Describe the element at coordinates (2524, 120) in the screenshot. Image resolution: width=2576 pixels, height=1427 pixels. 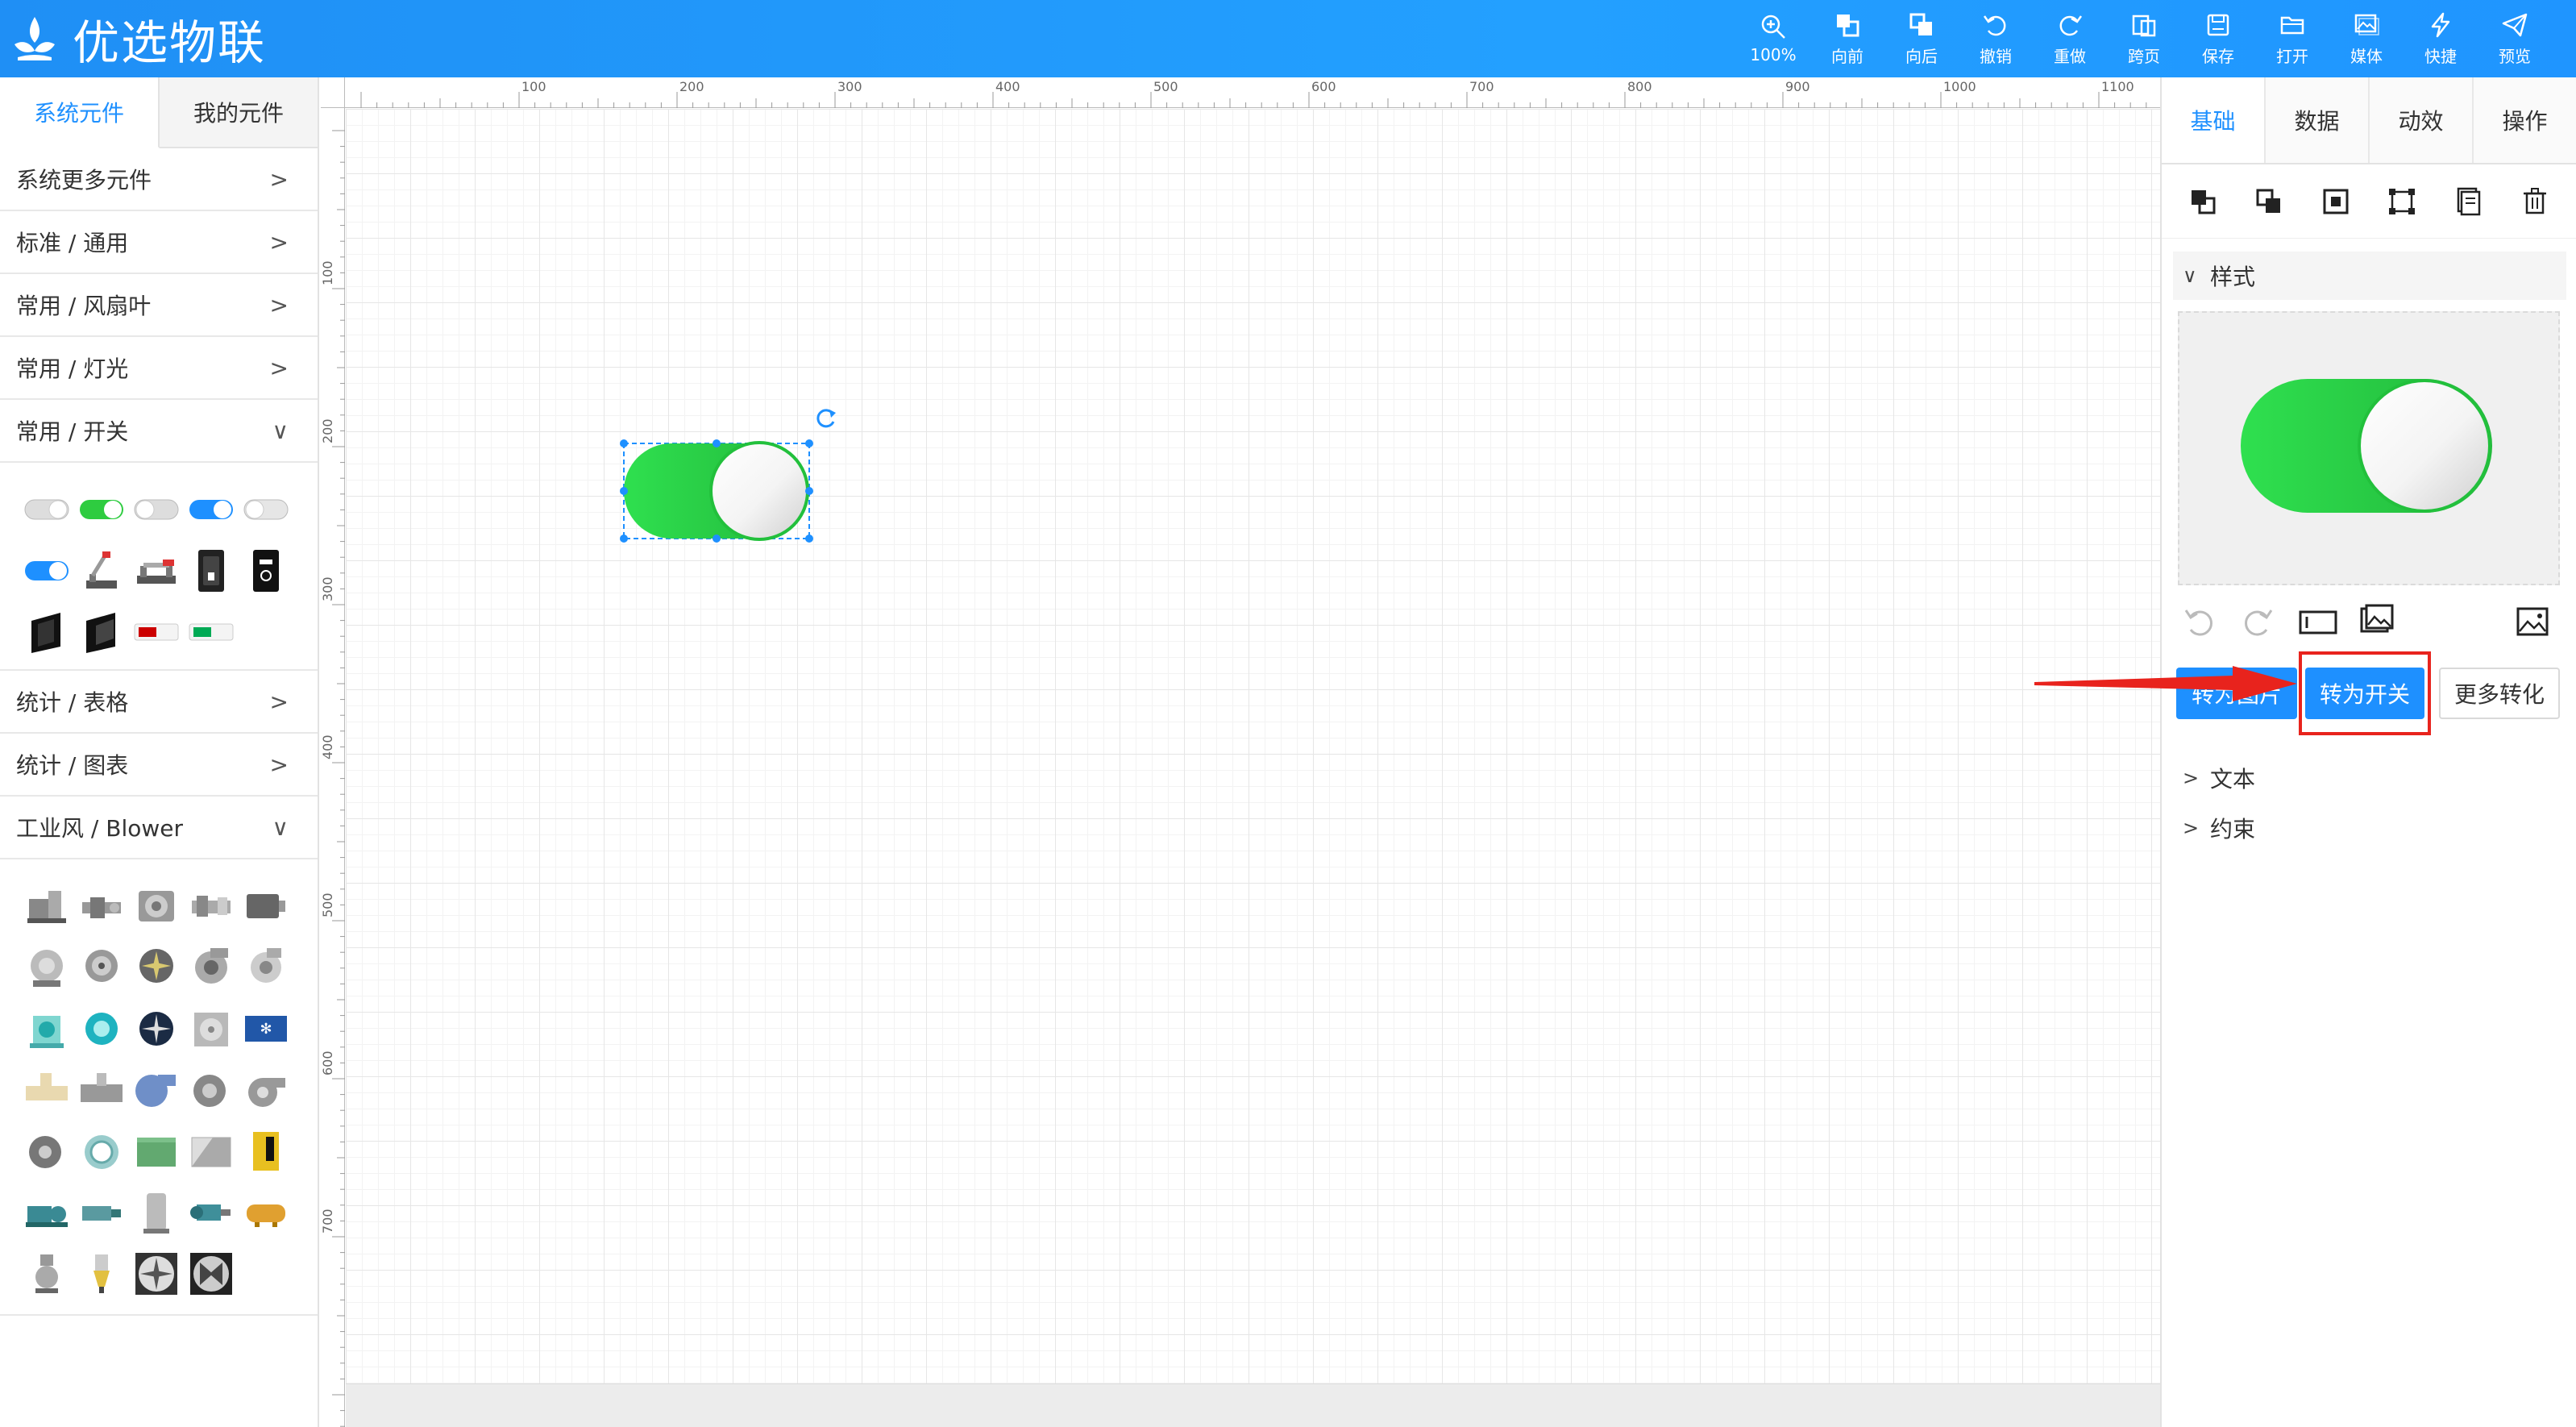
I see `tab-actions: 操作` at that location.